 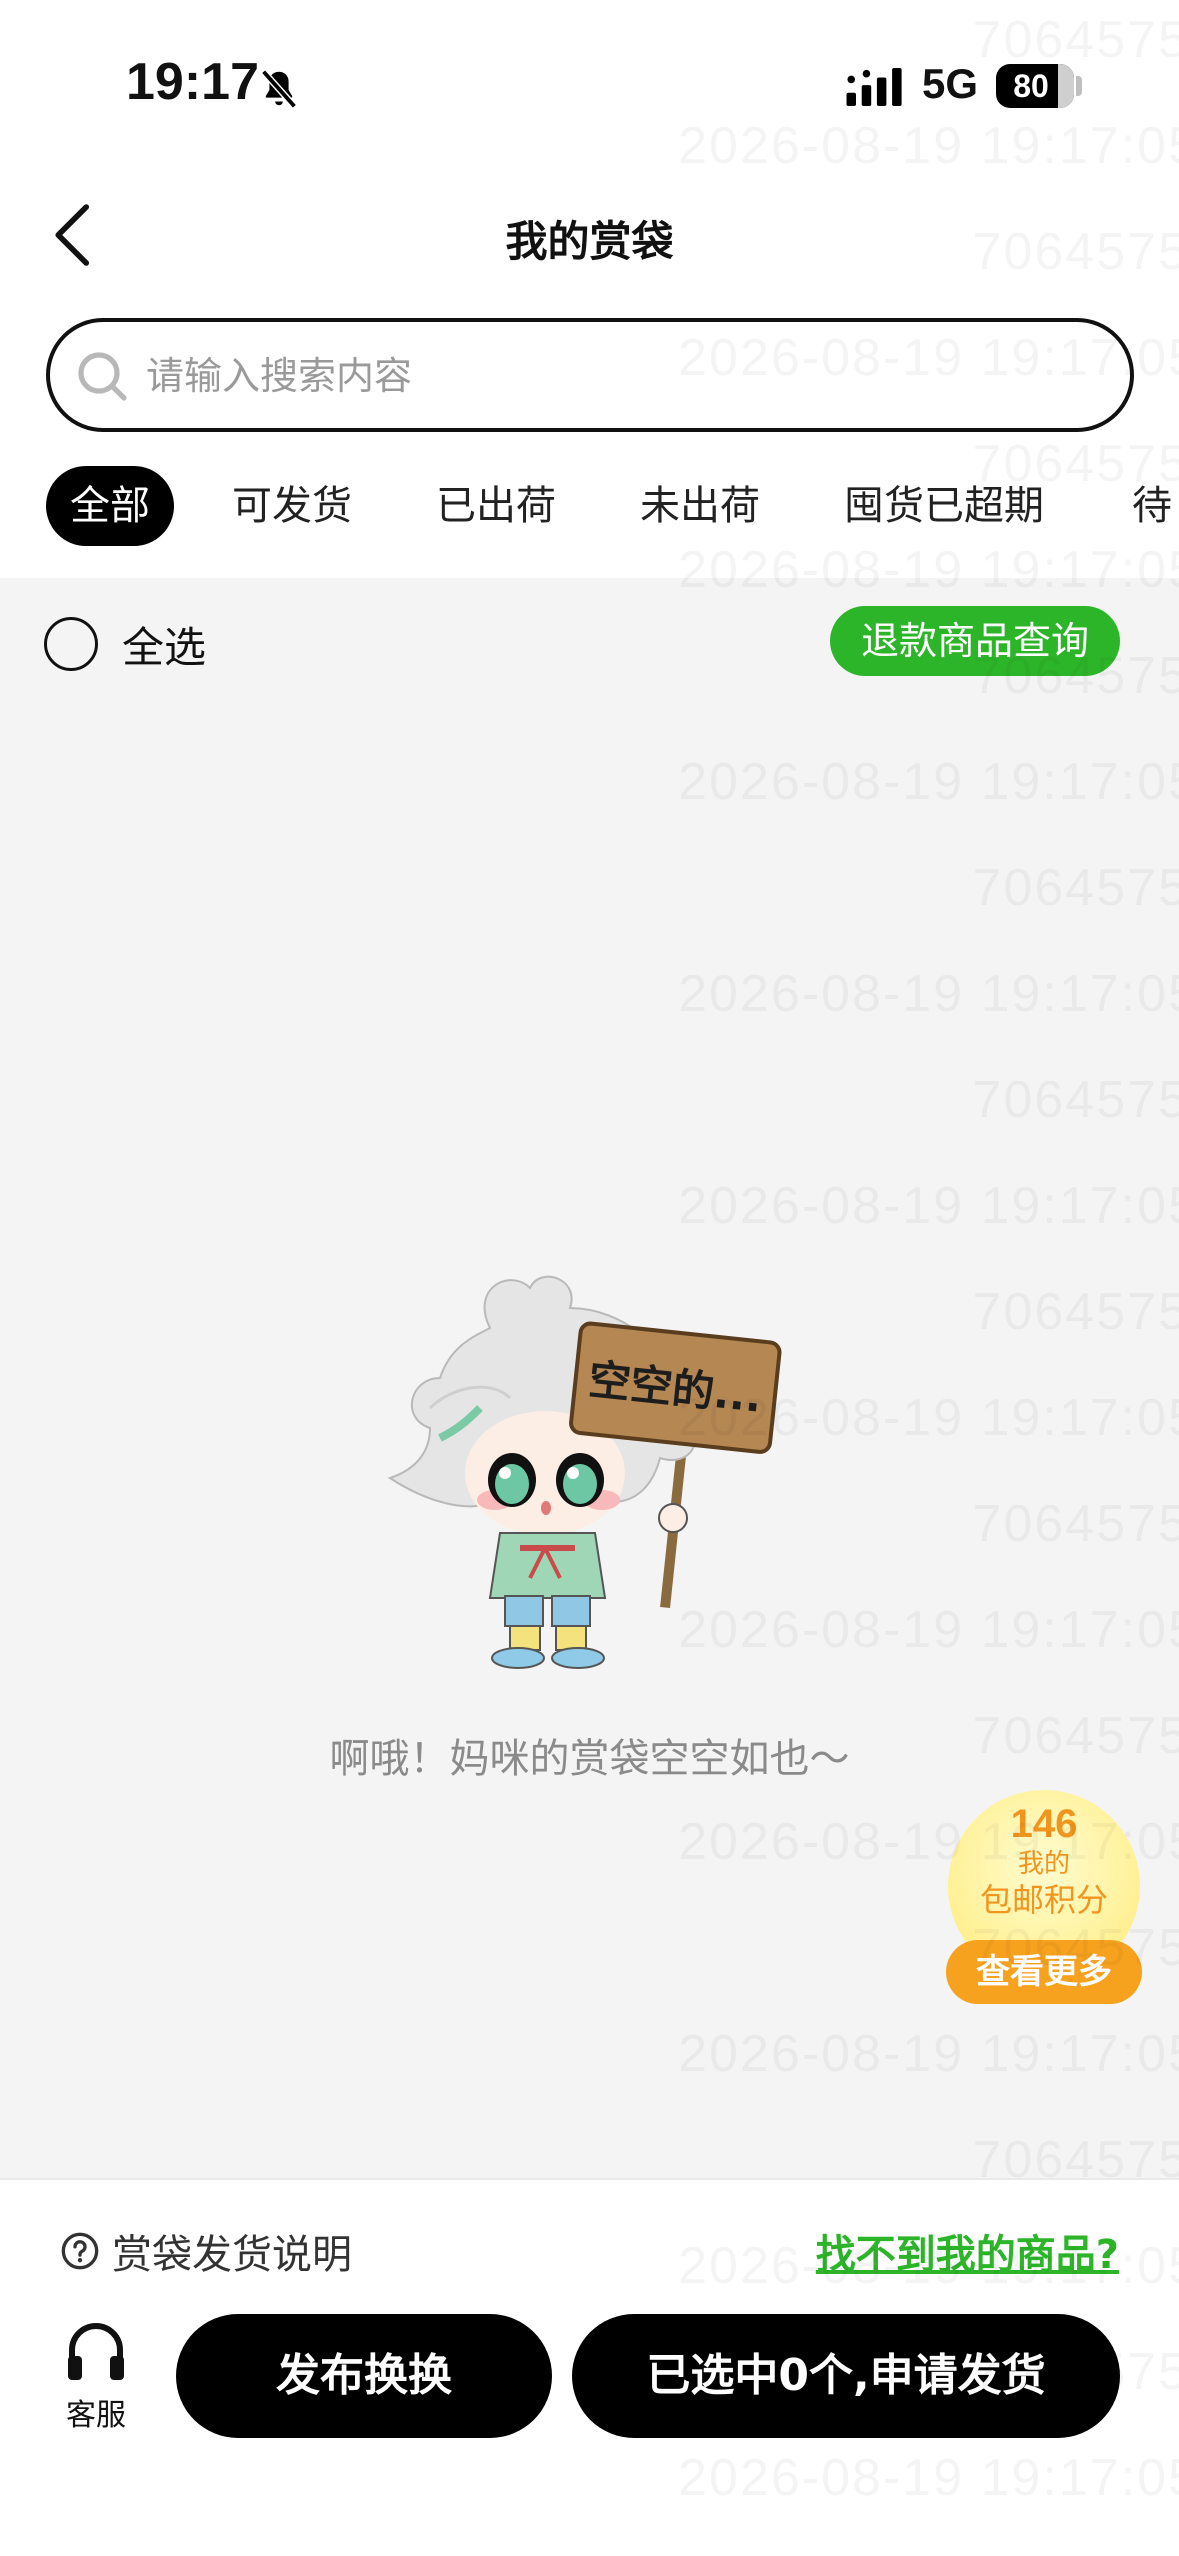 What do you see at coordinates (102, 376) in the screenshot?
I see `search-icon` at bounding box center [102, 376].